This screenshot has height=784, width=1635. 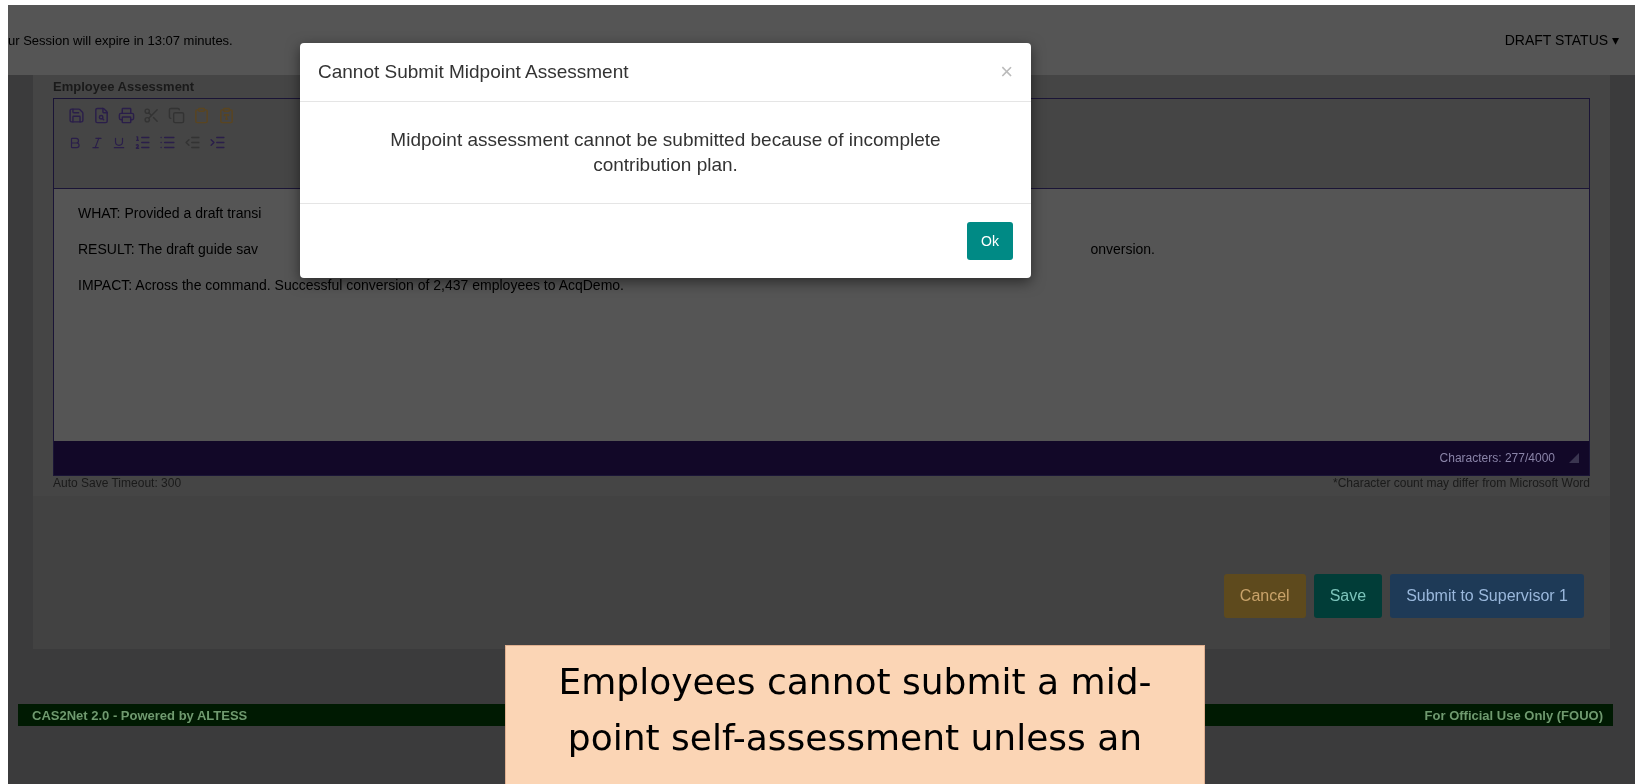 I want to click on paste-icon, so click(x=201, y=115).